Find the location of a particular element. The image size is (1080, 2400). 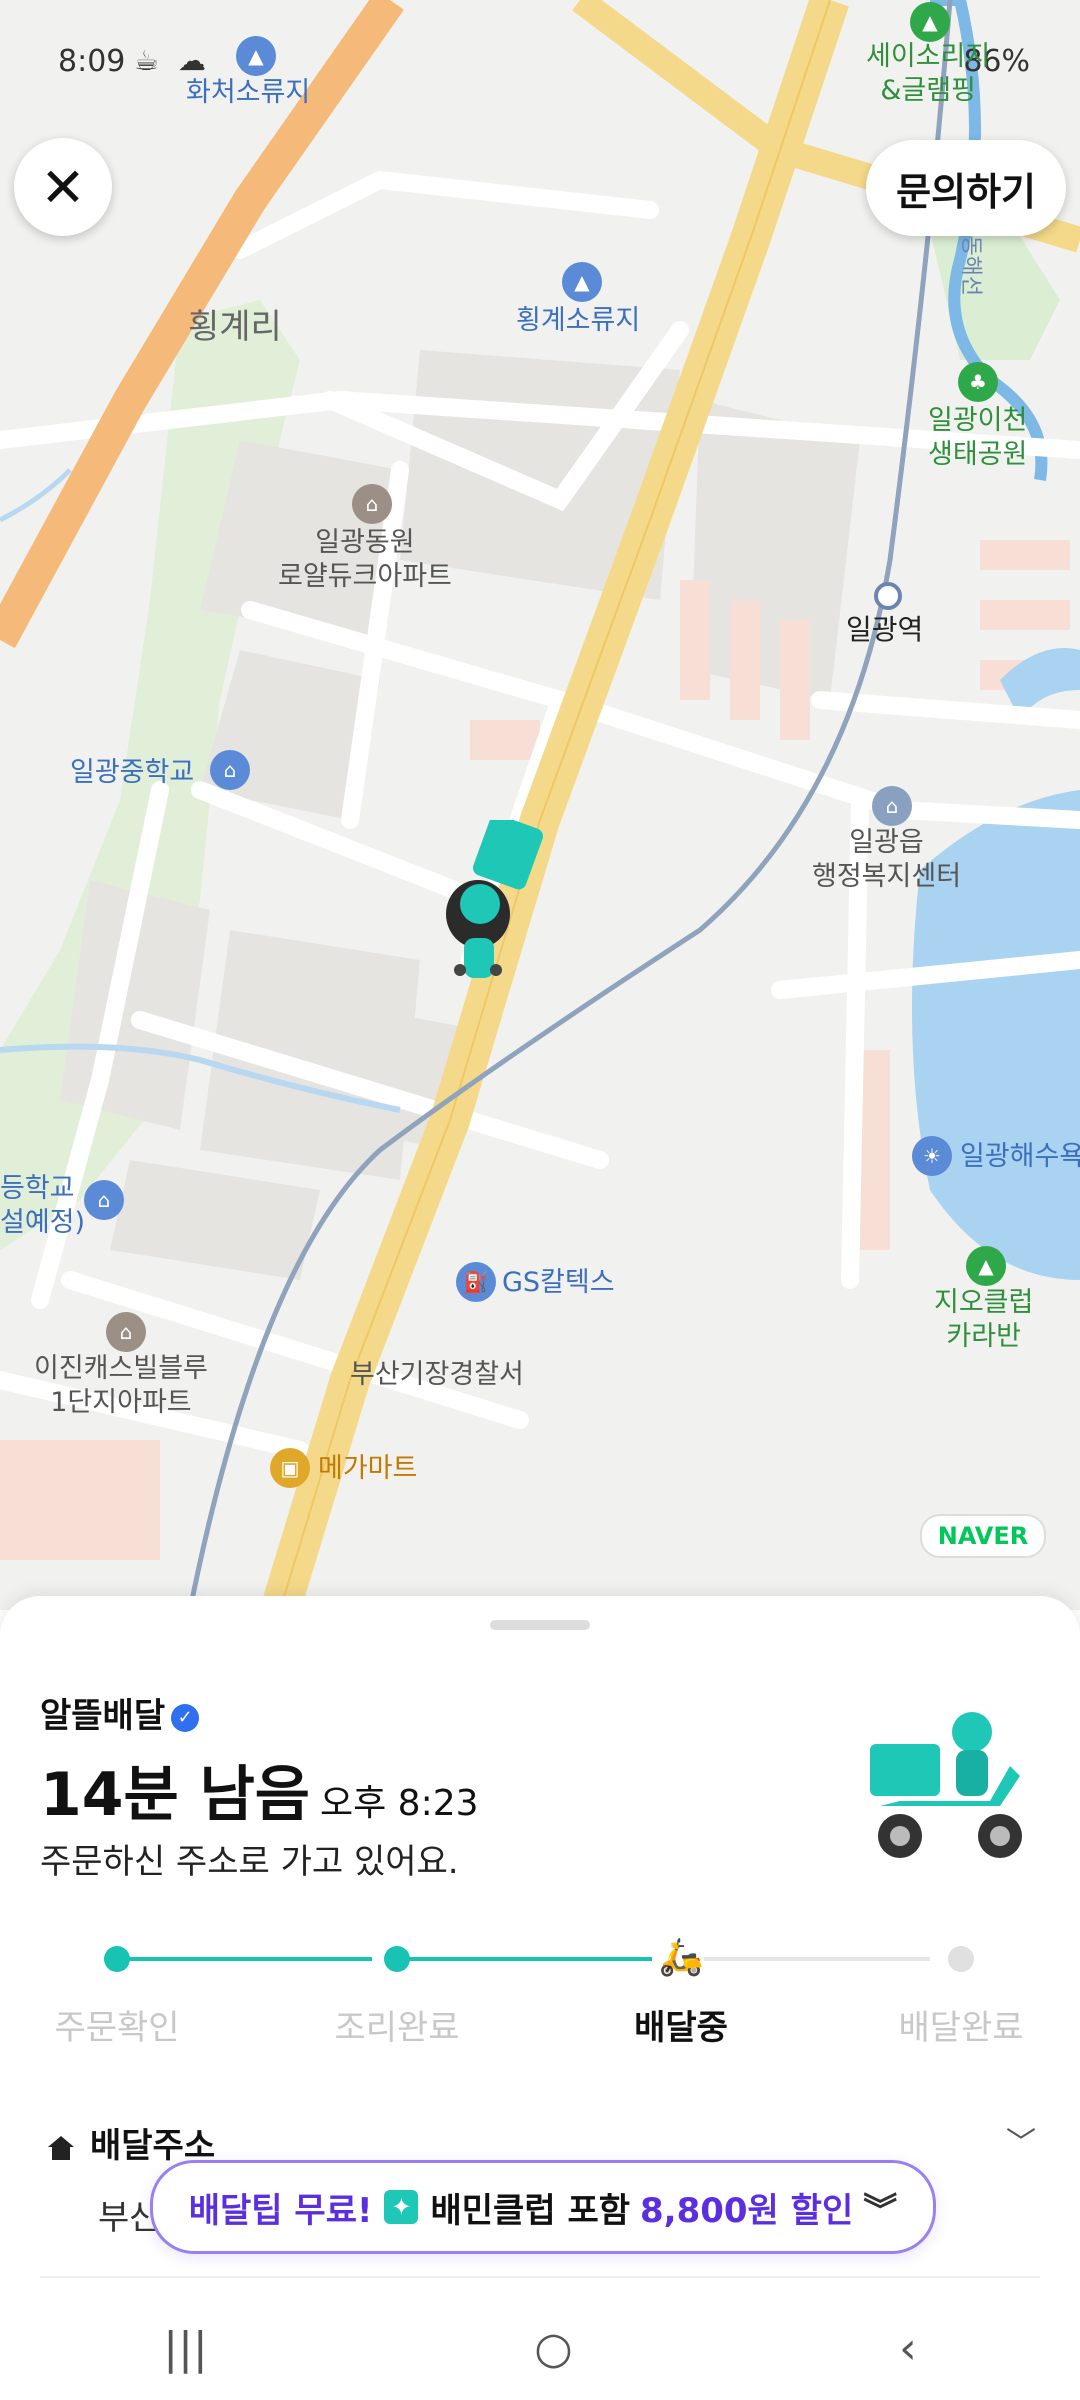

label-police: 부산기장경찰서 is located at coordinates (437, 1374).